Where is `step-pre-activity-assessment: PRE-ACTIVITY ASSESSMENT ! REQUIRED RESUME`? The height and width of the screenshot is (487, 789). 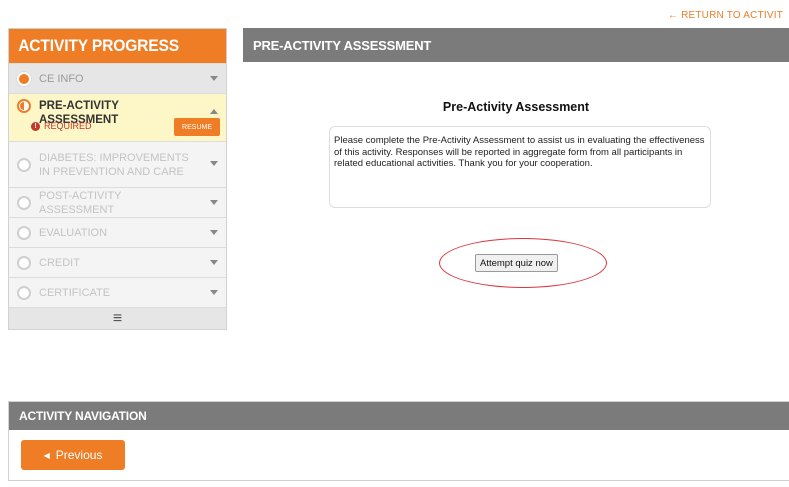 step-pre-activity-assessment: PRE-ACTIVITY ASSESSMENT ! REQUIRED RESUME is located at coordinates (117, 117).